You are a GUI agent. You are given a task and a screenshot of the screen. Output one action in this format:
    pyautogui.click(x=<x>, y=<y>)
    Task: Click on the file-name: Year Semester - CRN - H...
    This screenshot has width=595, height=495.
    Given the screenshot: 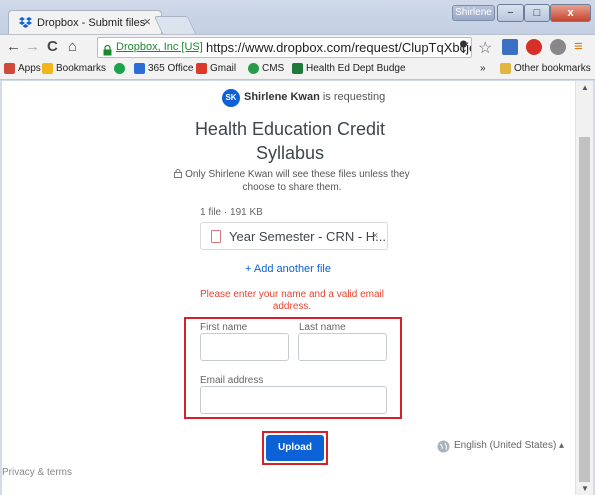 What is the action you would take?
    pyautogui.click(x=308, y=236)
    